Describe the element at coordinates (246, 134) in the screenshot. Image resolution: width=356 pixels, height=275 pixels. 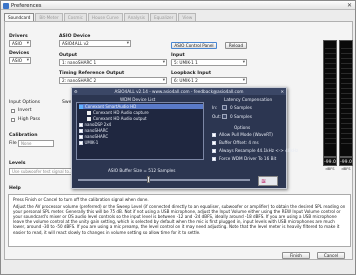
I see `allow-pull-mode-label: Allow Pull Mode (WaveRT)` at that location.